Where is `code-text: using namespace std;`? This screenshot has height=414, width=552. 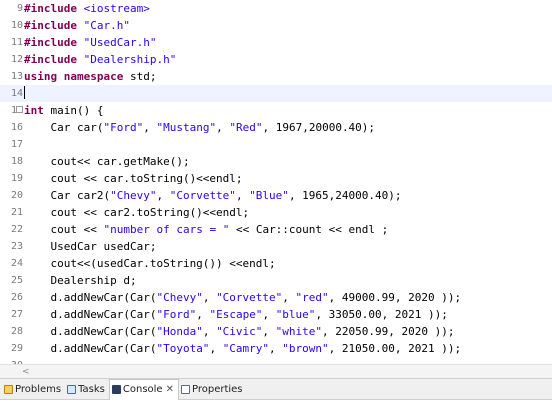 code-text: using namespace std; is located at coordinates (90, 76).